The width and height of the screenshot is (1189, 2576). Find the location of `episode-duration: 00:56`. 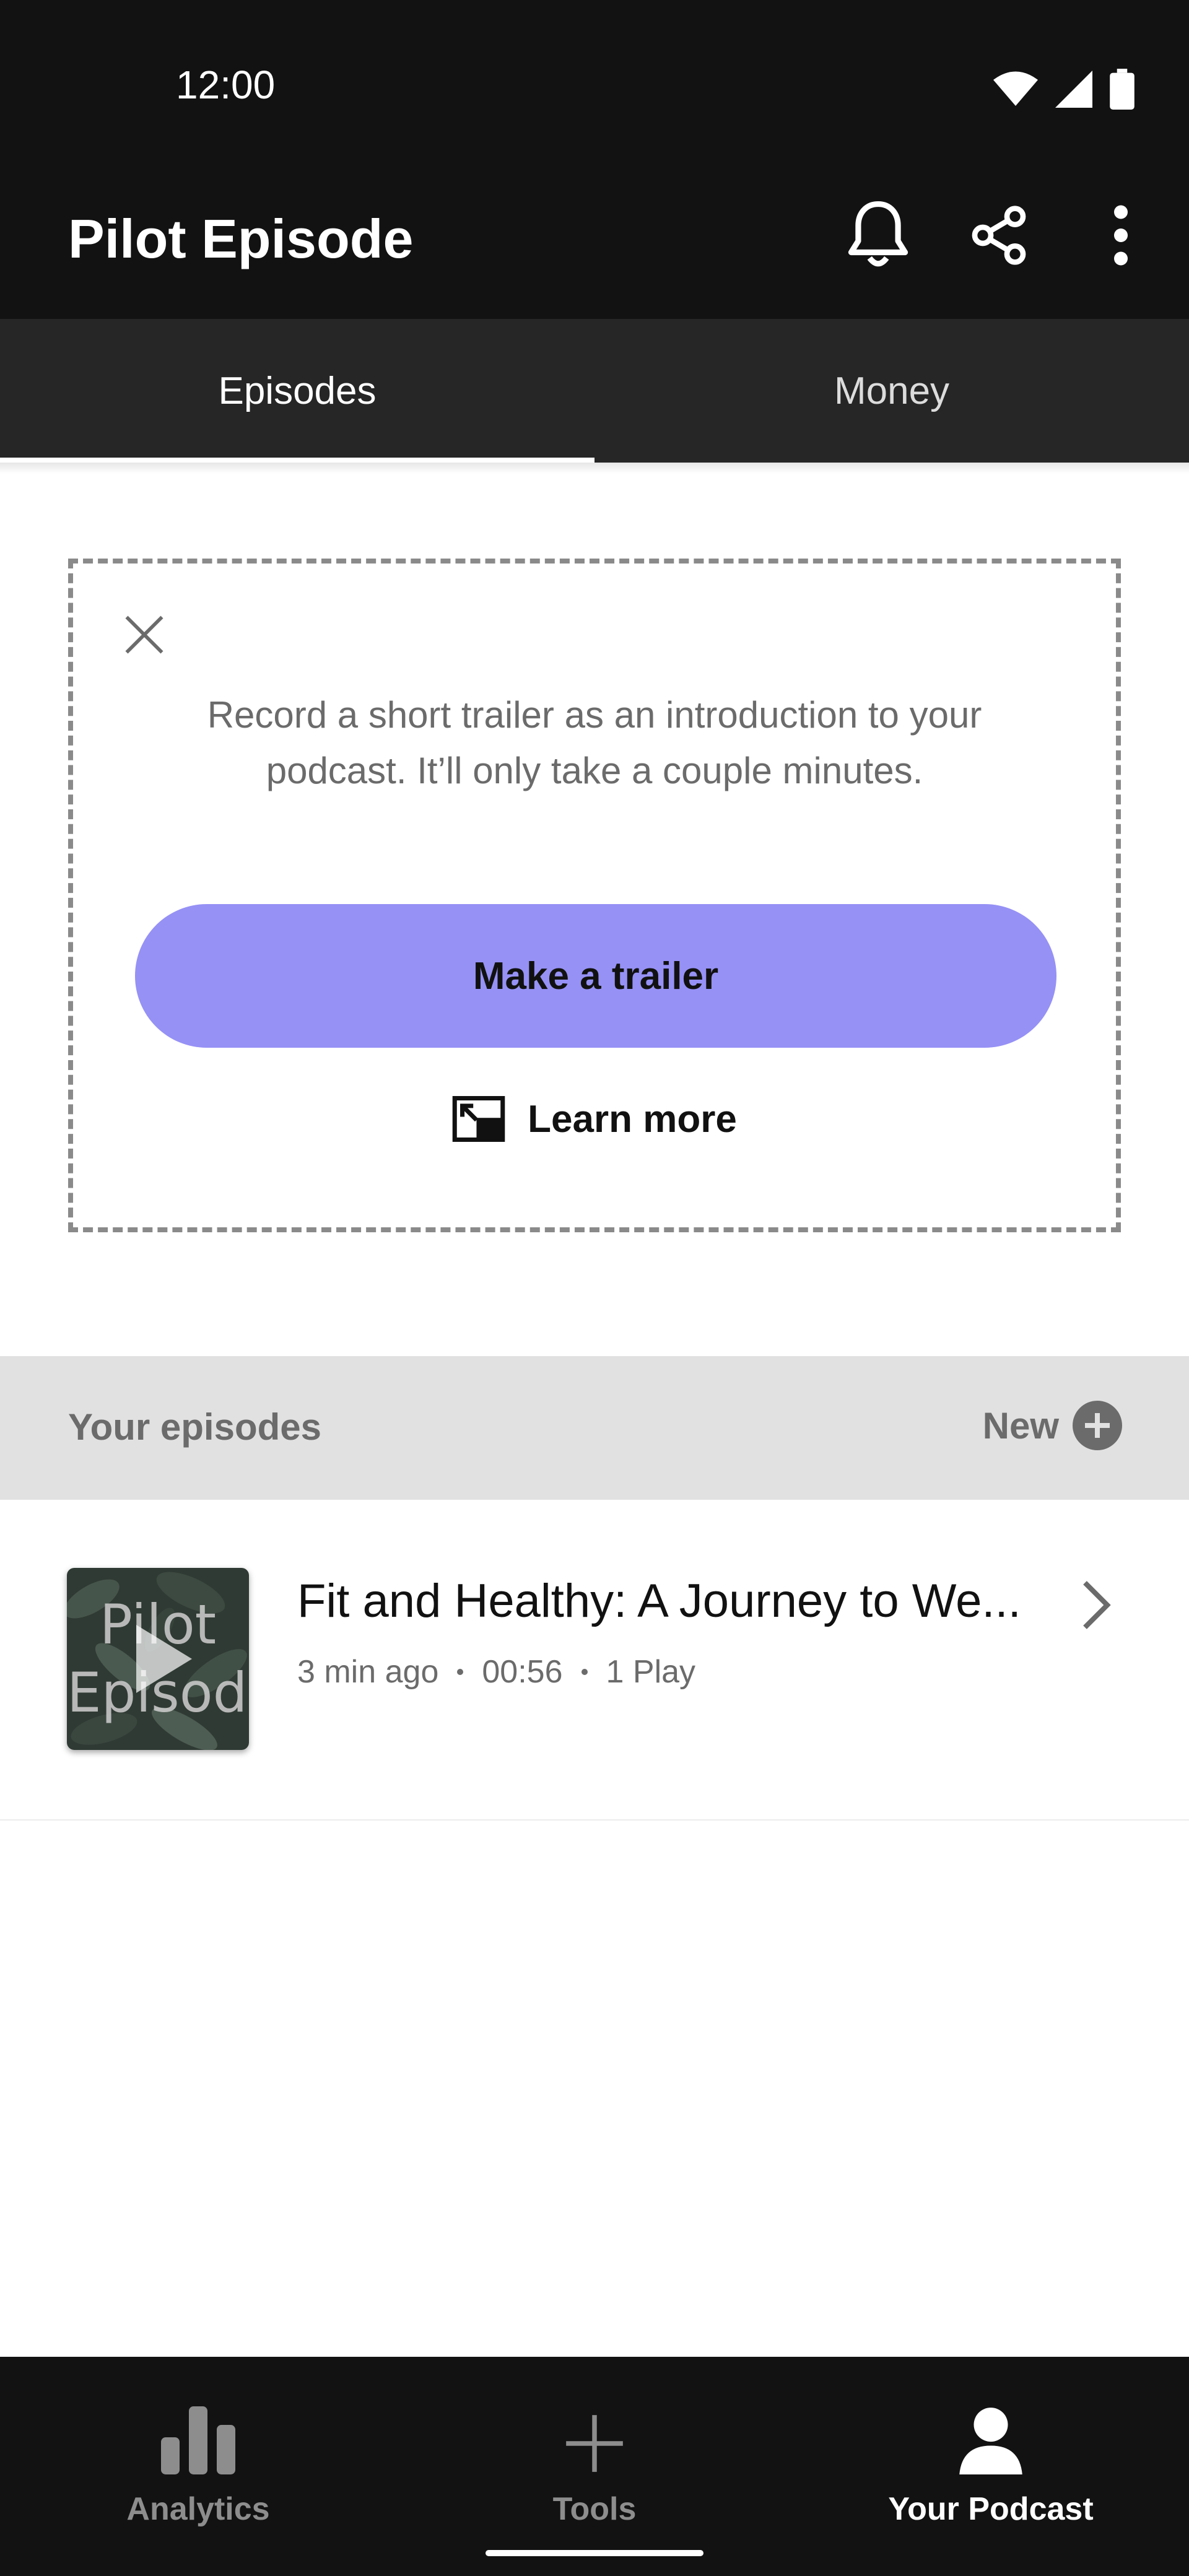

episode-duration: 00:56 is located at coordinates (522, 1672).